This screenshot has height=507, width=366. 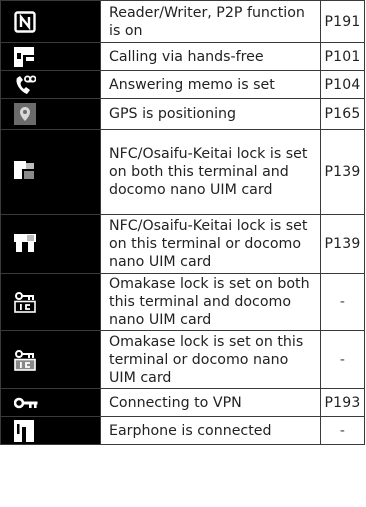 I want to click on row-description: Reader/Writer, P2P function is on, so click(x=210, y=21).